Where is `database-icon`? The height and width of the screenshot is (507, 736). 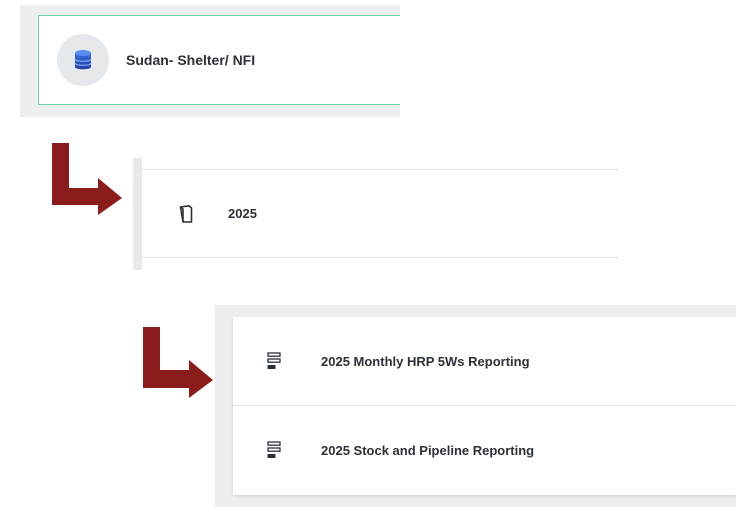
database-icon is located at coordinates (83, 60).